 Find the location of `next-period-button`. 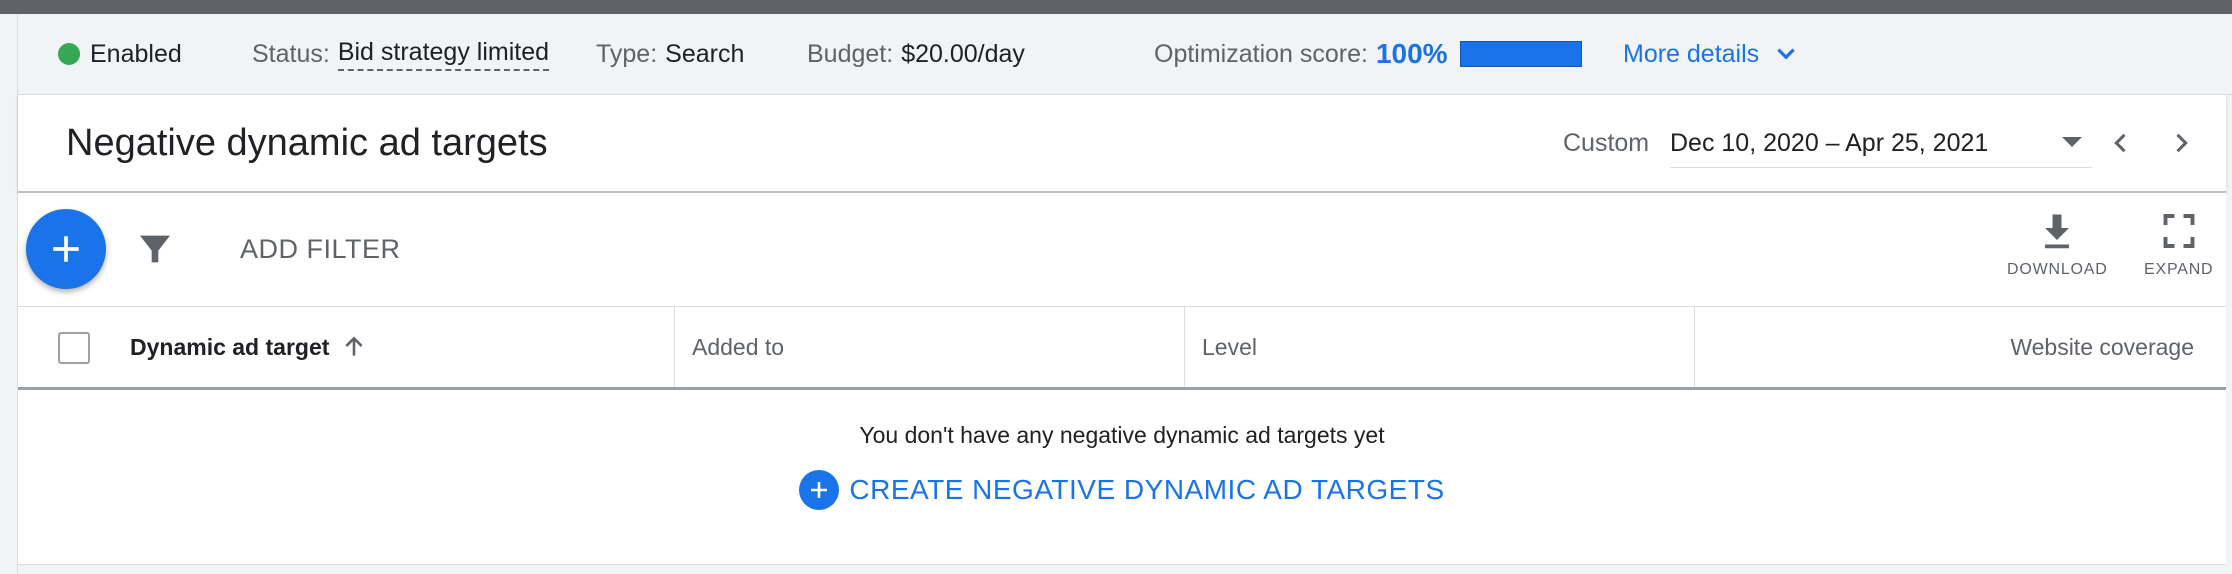

next-period-button is located at coordinates (2181, 143).